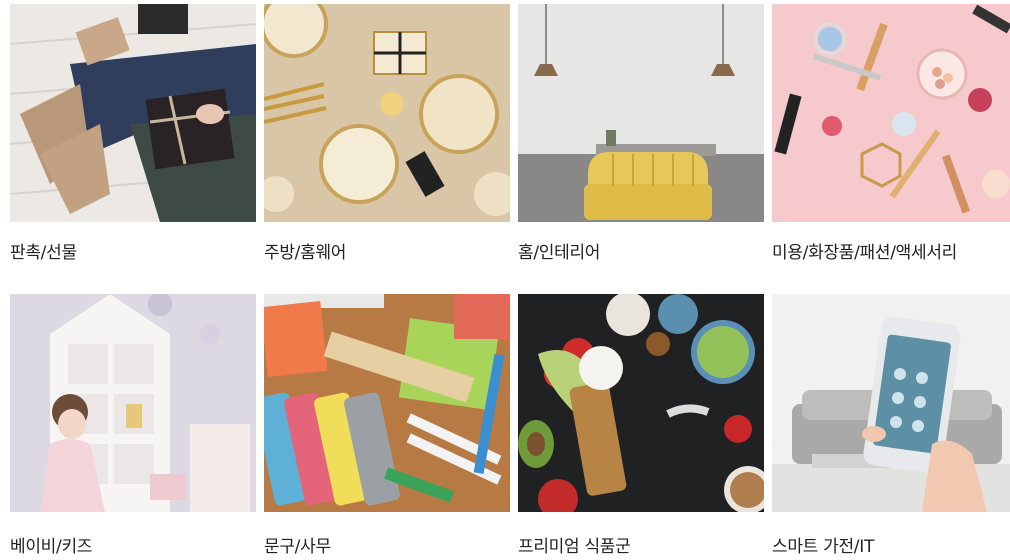 This screenshot has width=1010, height=560. I want to click on category-tile-interior: 홈/인테리어, so click(641, 133).